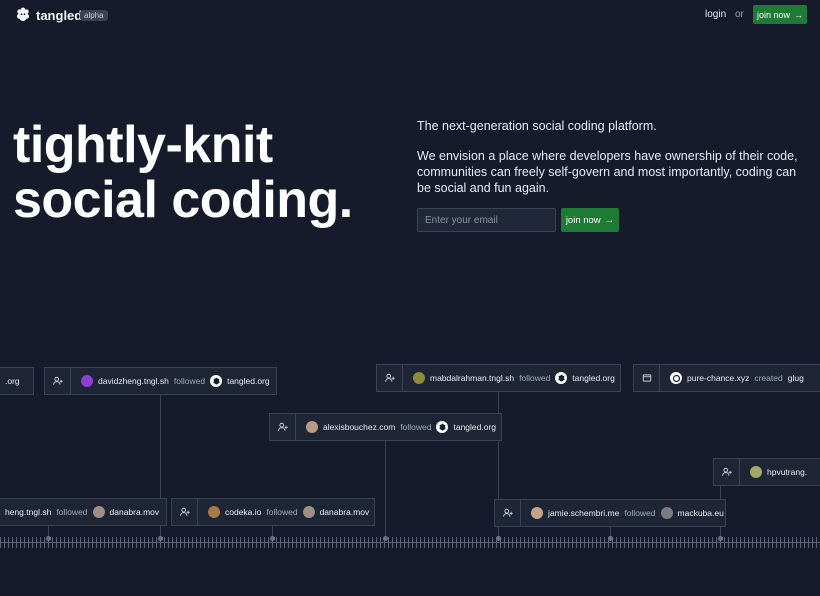 The width and height of the screenshot is (820, 596). I want to click on activity-verb: created, so click(768, 378).